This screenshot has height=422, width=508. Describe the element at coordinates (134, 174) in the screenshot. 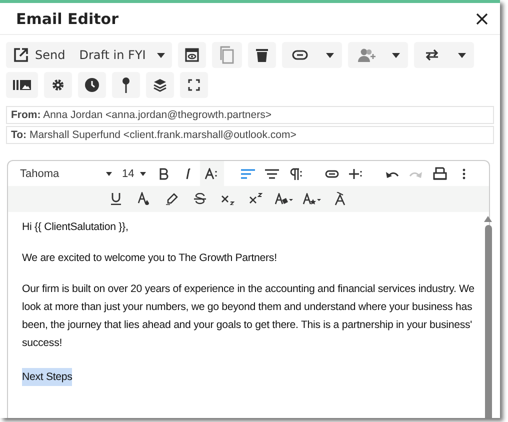

I see `font-size-dropdown: 14` at that location.